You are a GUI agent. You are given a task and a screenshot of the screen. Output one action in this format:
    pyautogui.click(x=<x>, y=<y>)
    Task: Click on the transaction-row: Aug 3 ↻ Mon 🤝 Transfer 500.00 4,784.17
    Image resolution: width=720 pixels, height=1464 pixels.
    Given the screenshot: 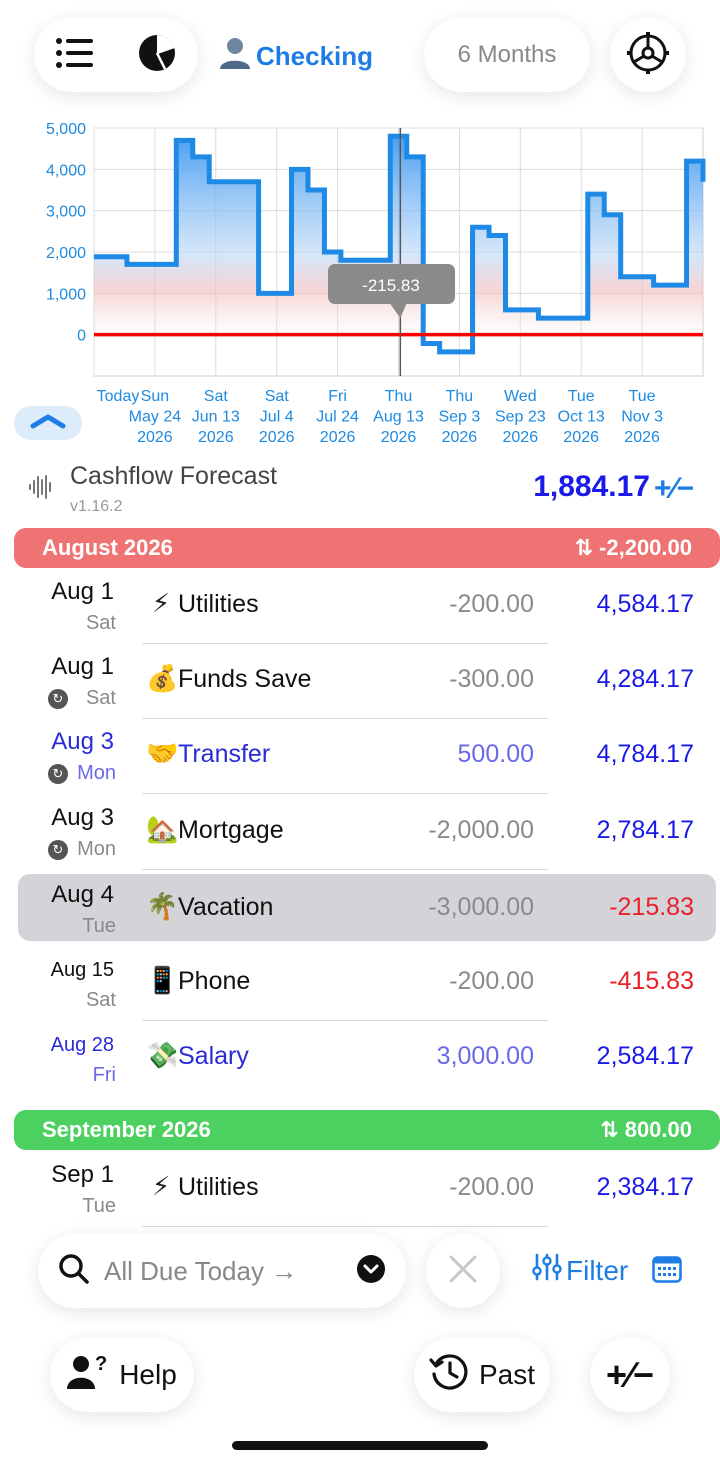 What is the action you would take?
    pyautogui.click(x=360, y=757)
    